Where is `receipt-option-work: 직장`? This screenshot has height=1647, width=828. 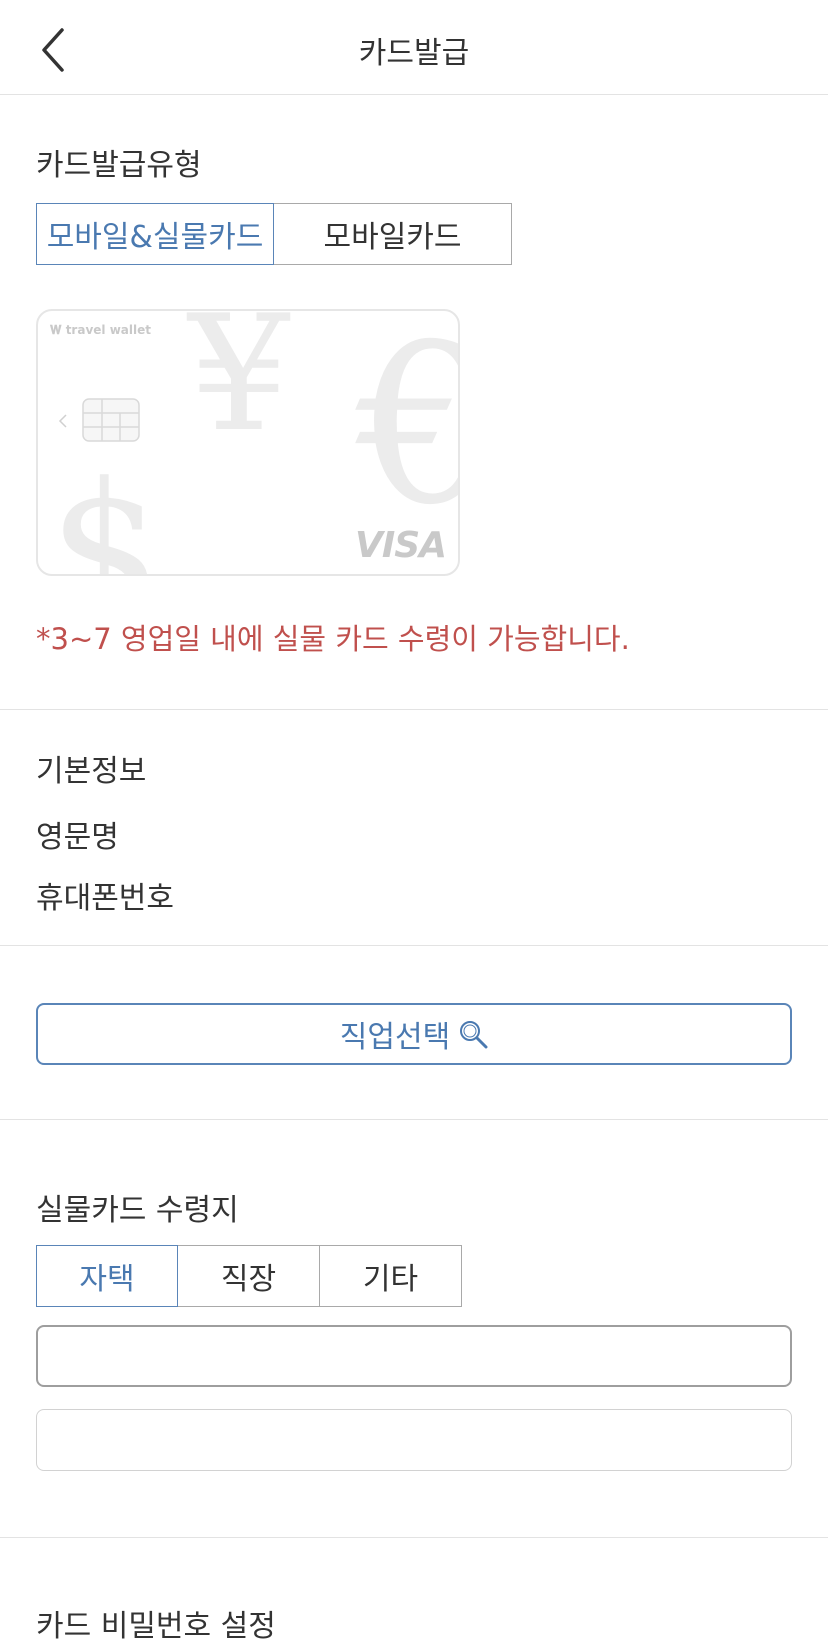
receipt-option-work: 직장 is located at coordinates (249, 1276).